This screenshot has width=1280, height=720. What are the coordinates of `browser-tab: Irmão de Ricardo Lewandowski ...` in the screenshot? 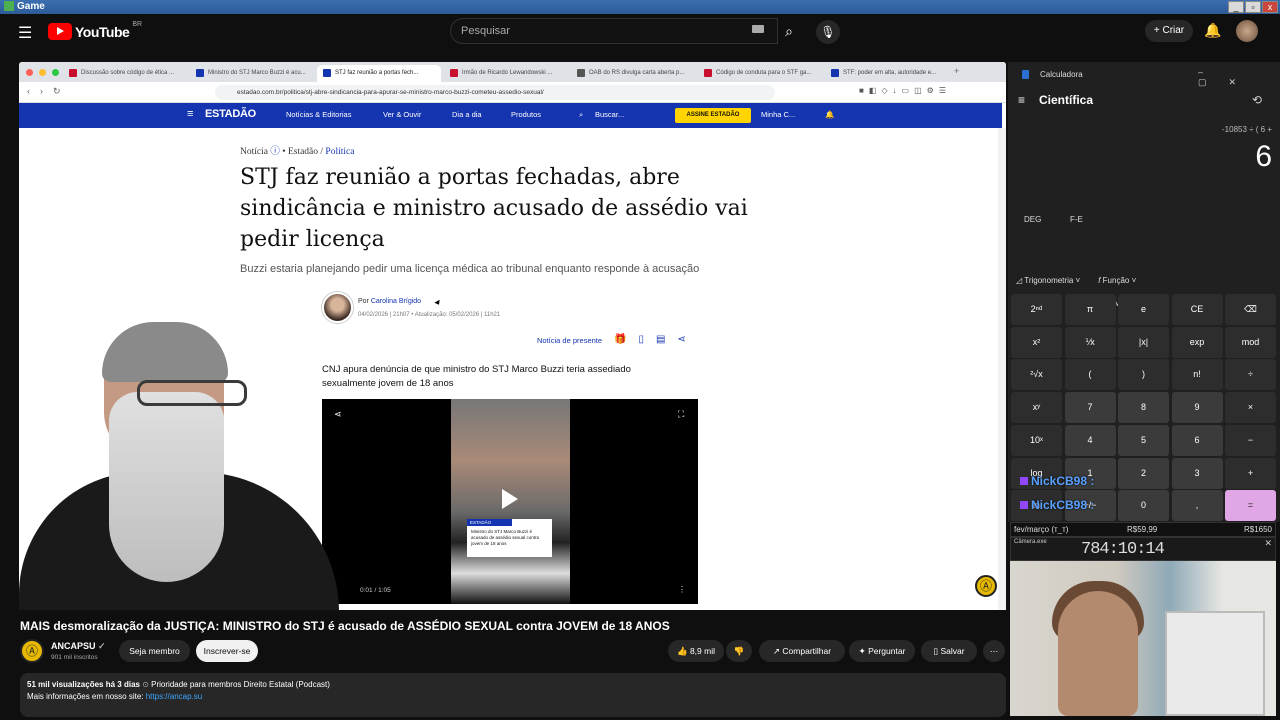 It's located at (506, 73).